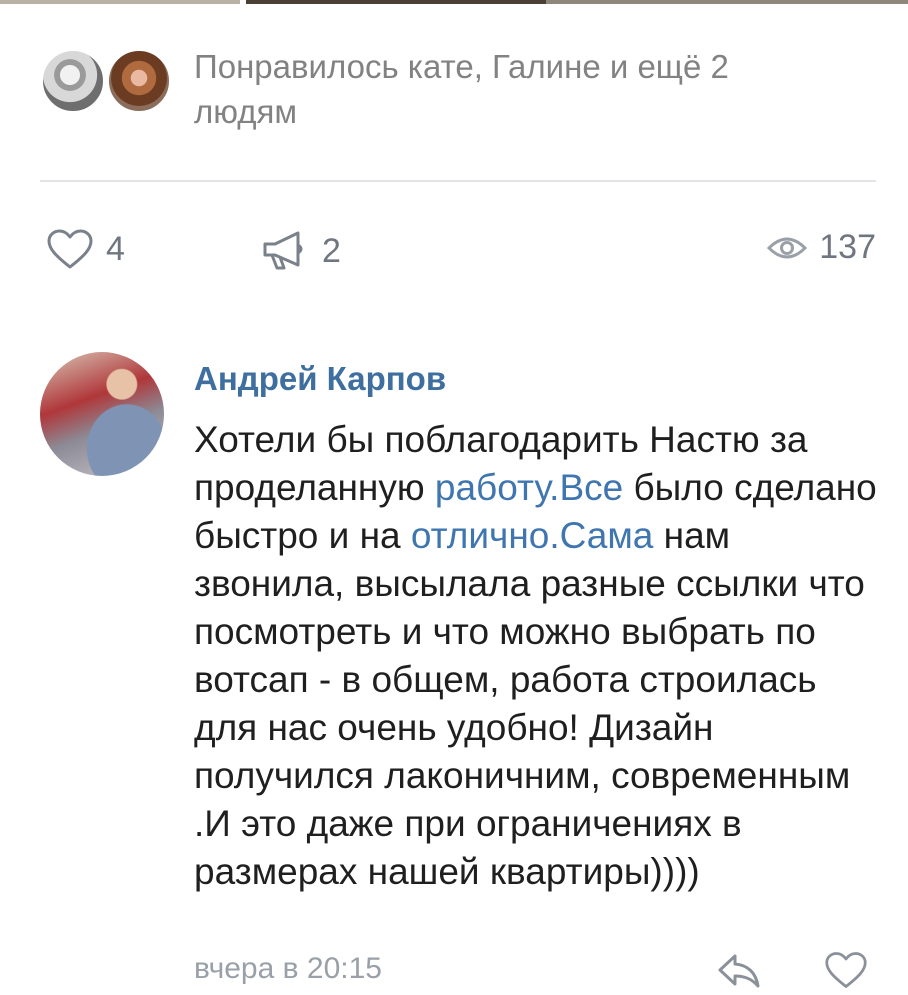 This screenshot has width=908, height=995. What do you see at coordinates (458, 256) in the screenshot?
I see `post-actions-bar: 4 2 137` at bounding box center [458, 256].